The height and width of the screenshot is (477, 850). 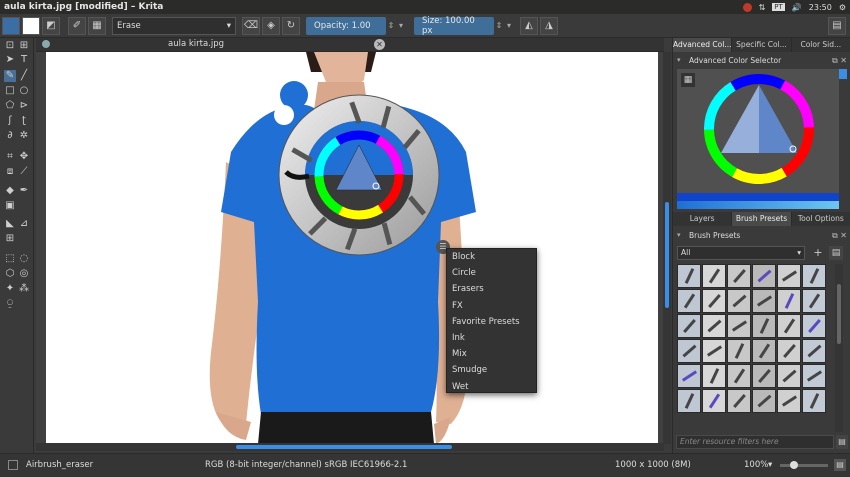 What do you see at coordinates (679, 235) in the screenshot?
I see `collapse-icon: ▾` at bounding box center [679, 235].